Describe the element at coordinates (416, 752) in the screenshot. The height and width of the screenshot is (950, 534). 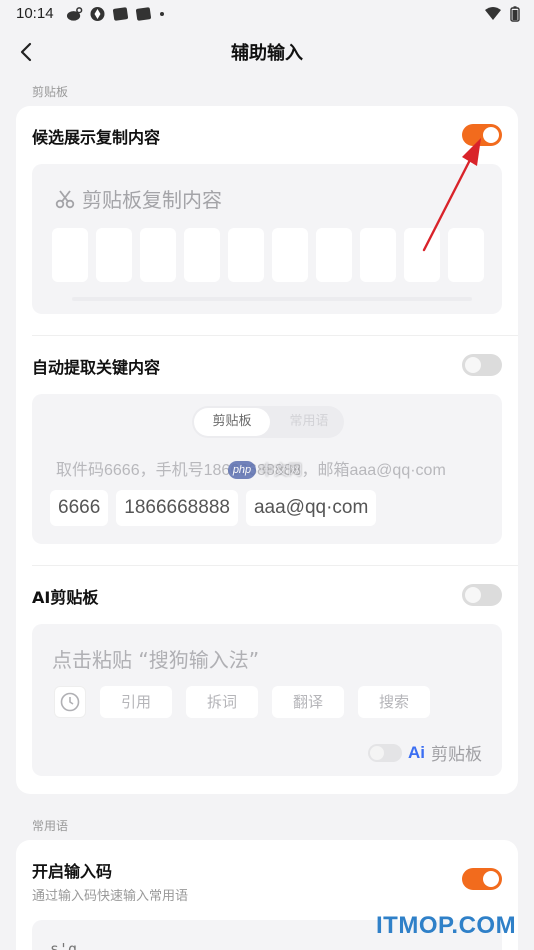
I see `ai-badge: Ai` at that location.